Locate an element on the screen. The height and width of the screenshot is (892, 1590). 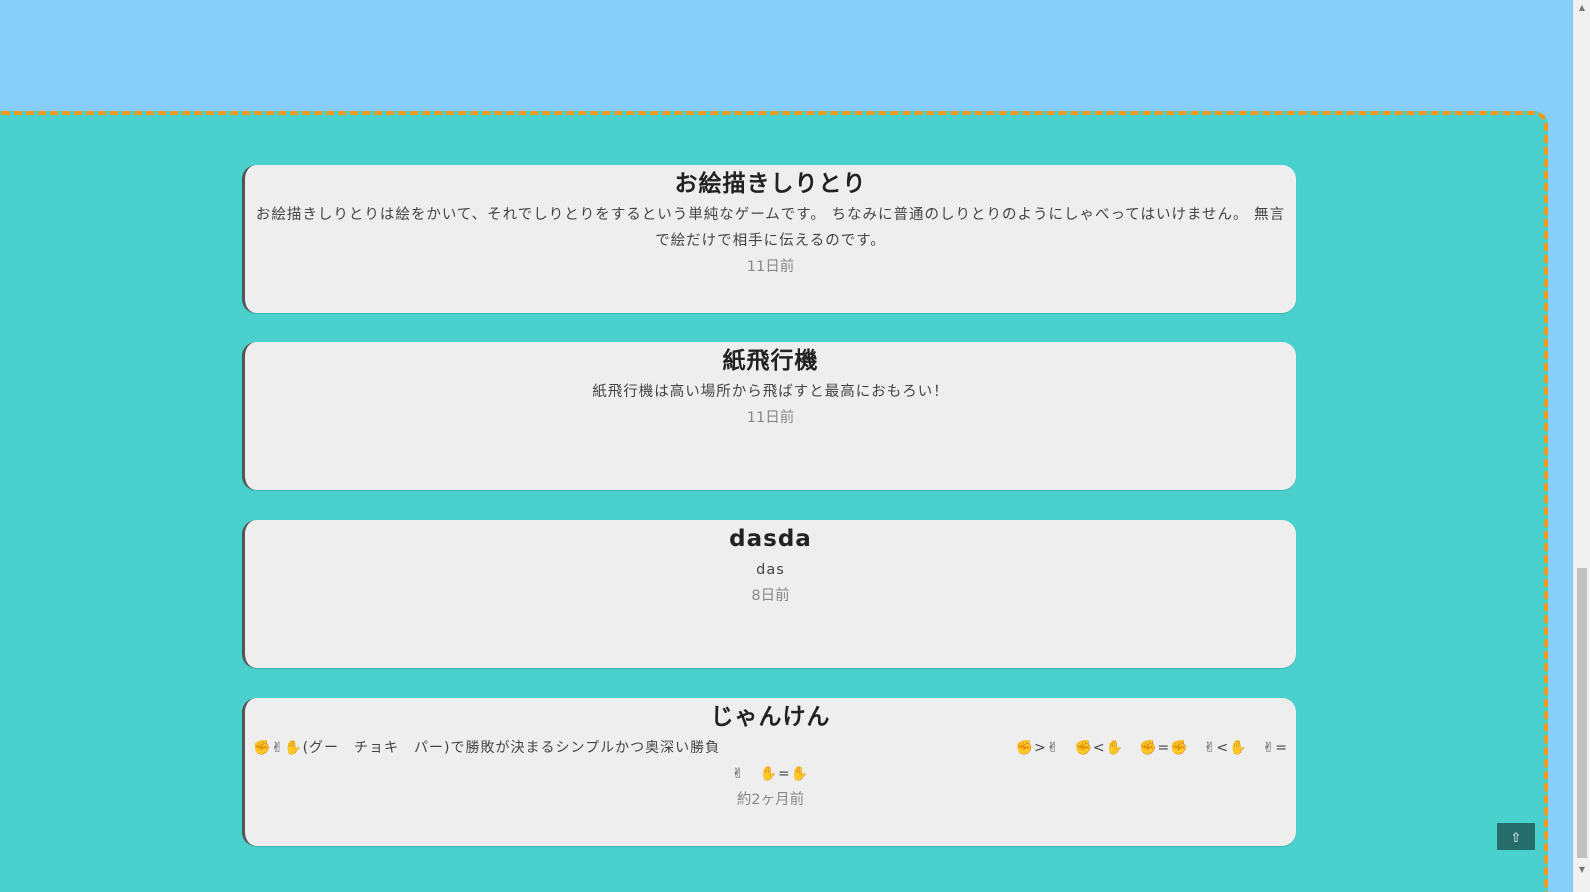
scroll-to-top-button: ⇧ is located at coordinates (1516, 836).